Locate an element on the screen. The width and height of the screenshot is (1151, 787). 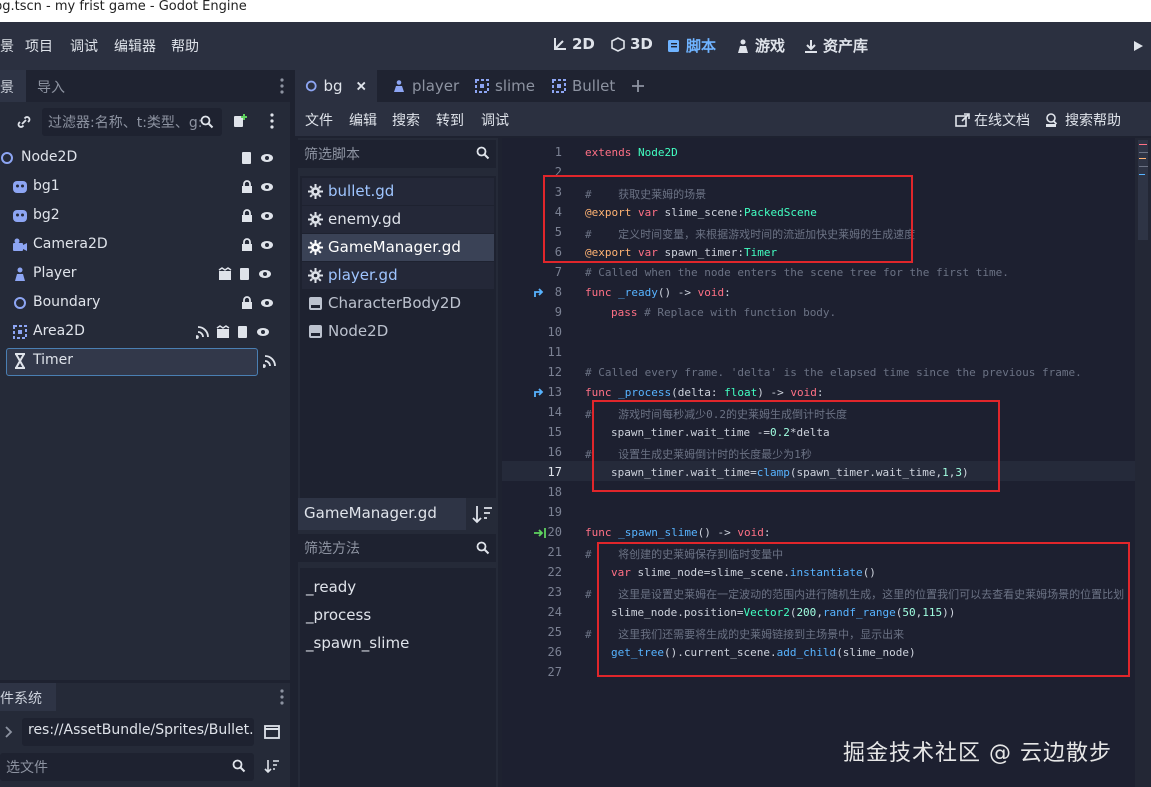
scene-filter-input: 过滤器:名称、t:类型、g: is located at coordinates (132, 122).